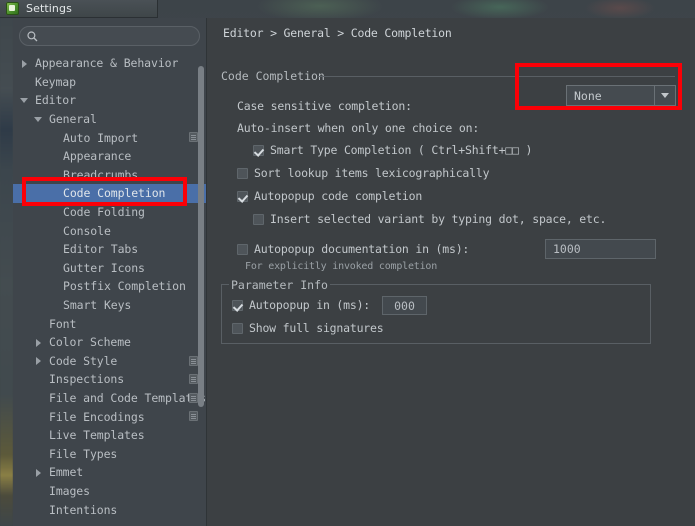 Image resolution: width=695 pixels, height=526 pixels. Describe the element at coordinates (110, 82) in the screenshot. I see `sidebar-item-keymap: Keymap` at that location.